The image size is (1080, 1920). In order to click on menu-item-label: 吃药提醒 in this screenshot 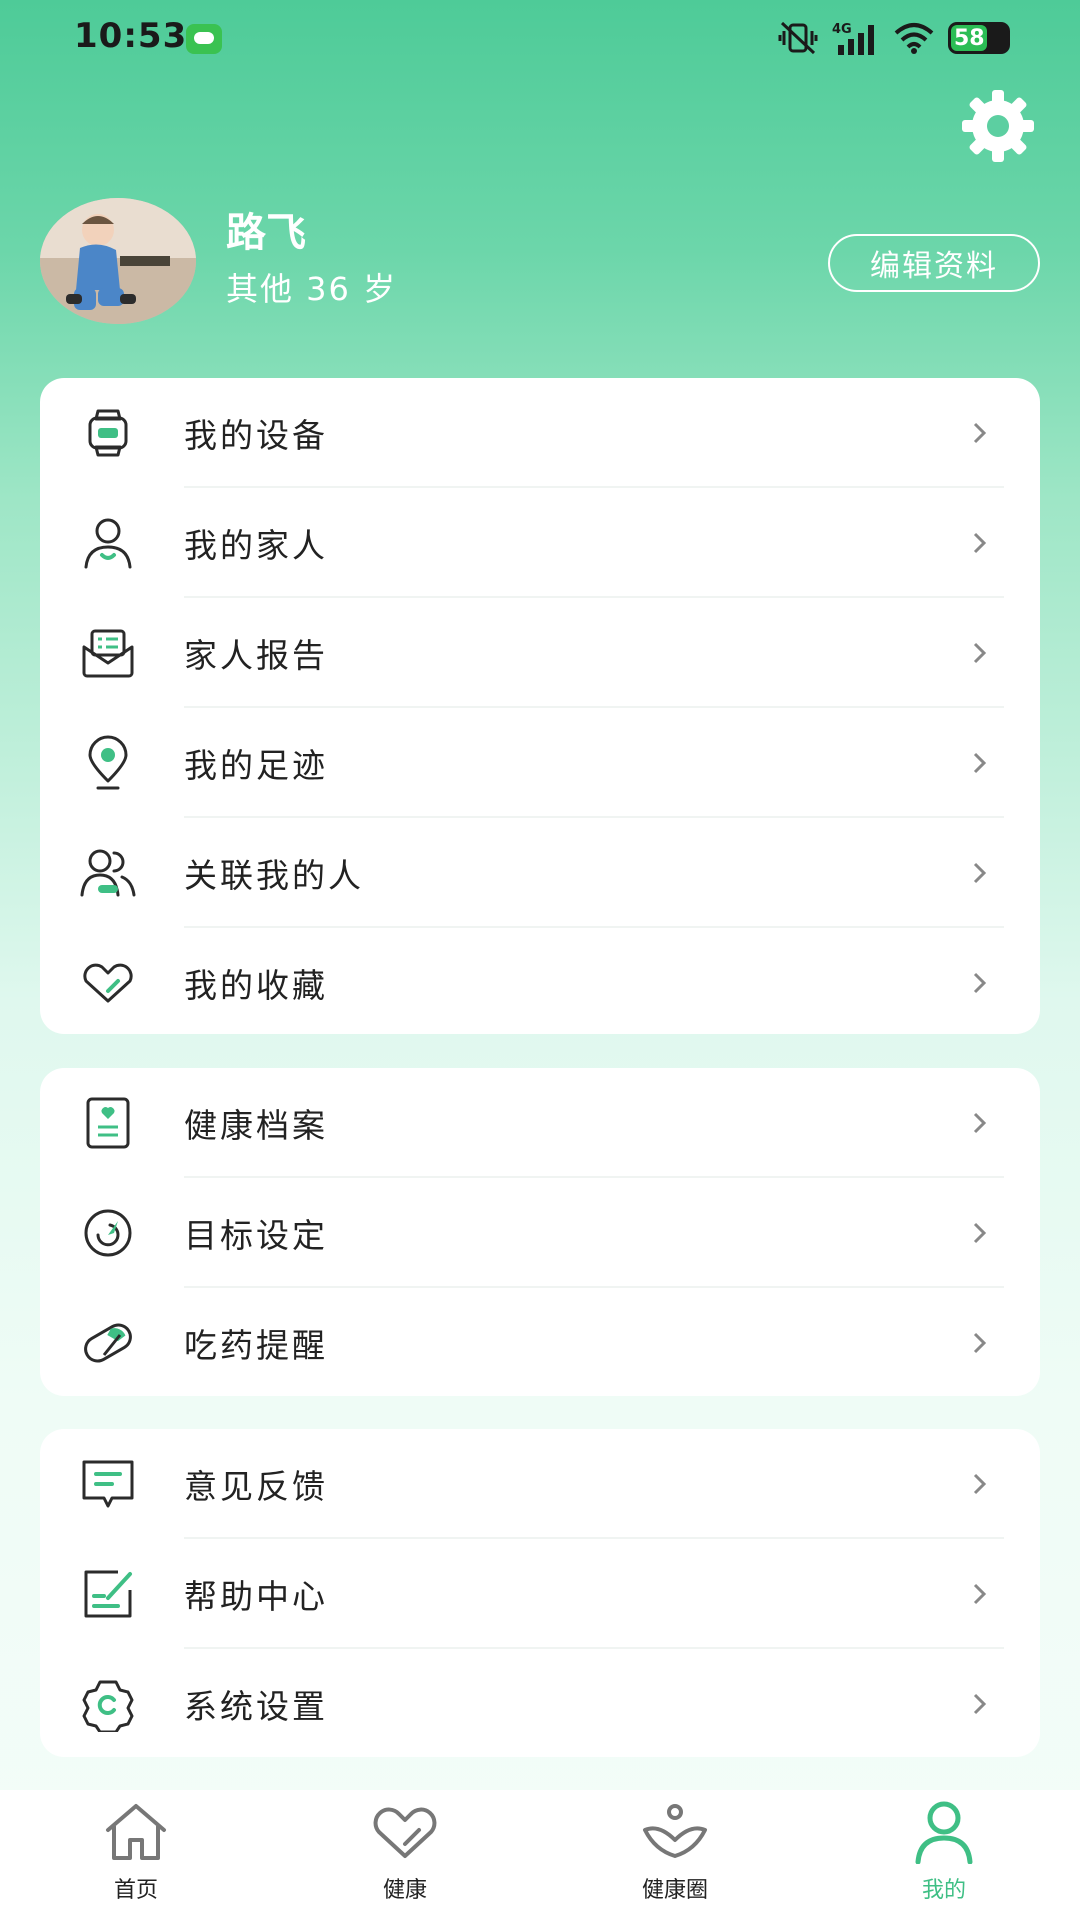, I will do `click(256, 1345)`.